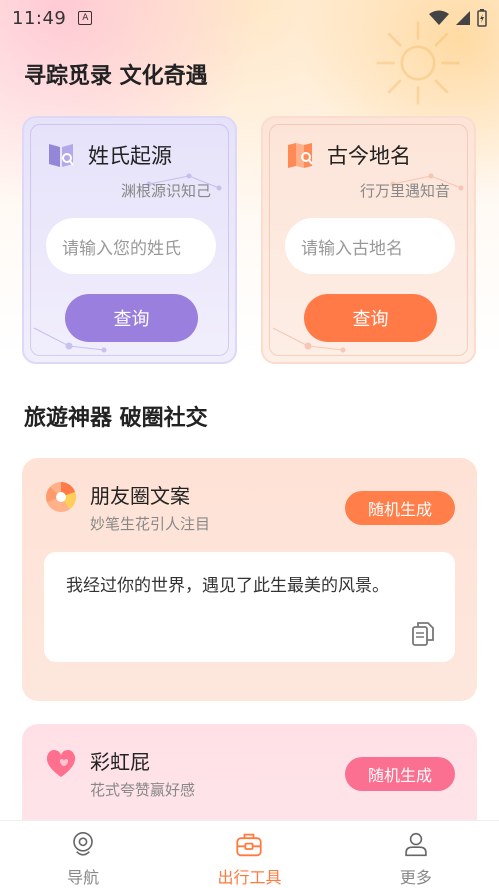 The height and width of the screenshot is (888, 499). I want to click on place-card-header: 古今地名, so click(348, 155).